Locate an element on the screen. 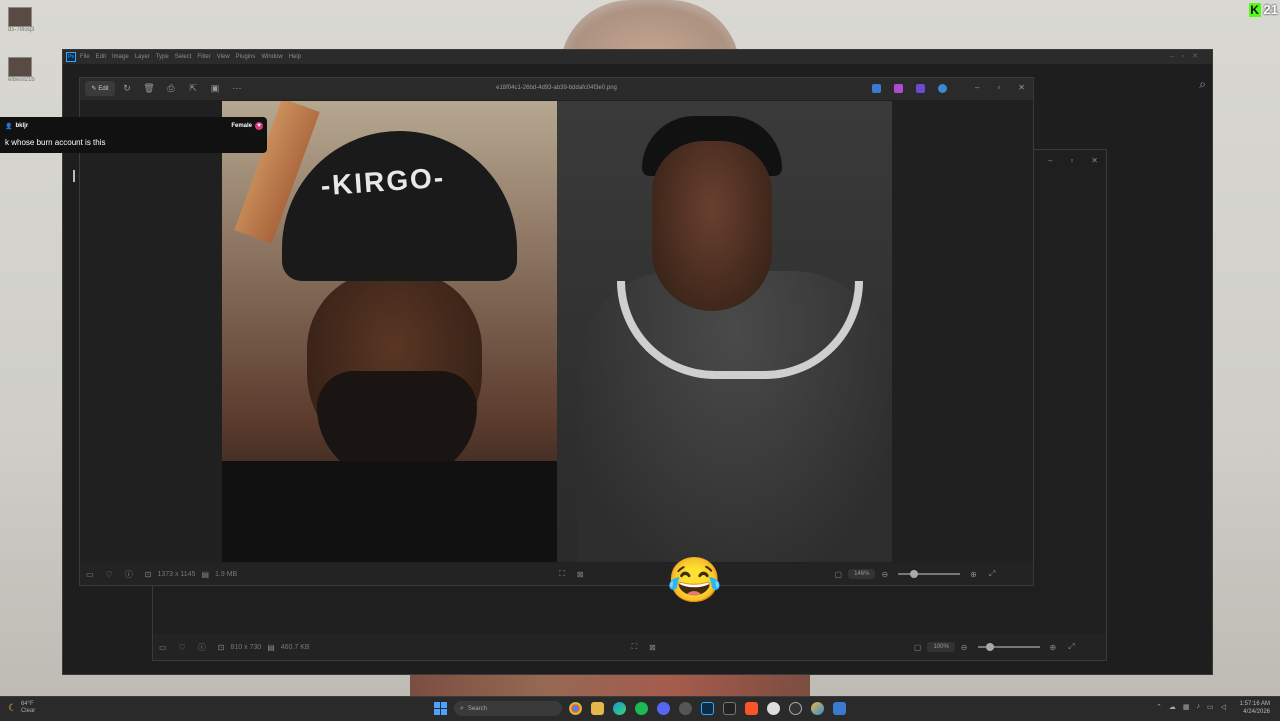 The image size is (1280, 721). photos-icon is located at coordinates (839, 708).